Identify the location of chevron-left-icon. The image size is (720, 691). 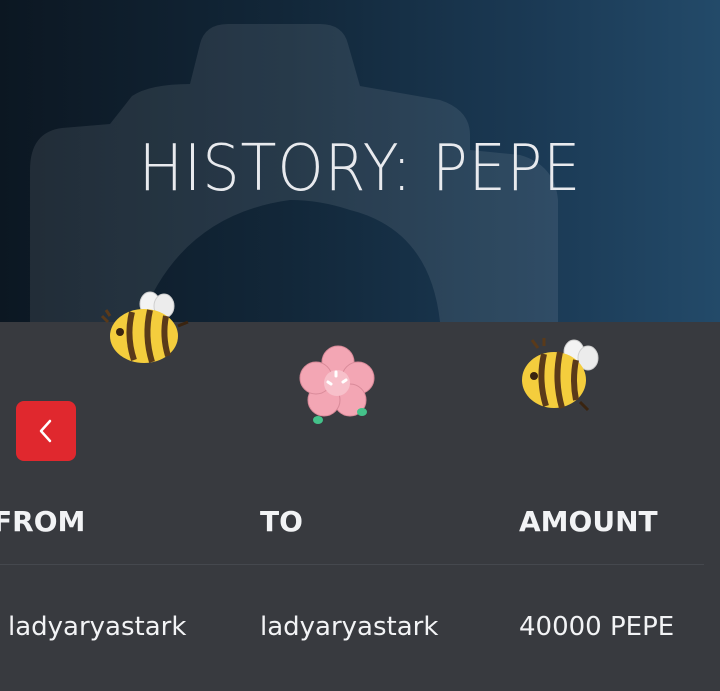
(45, 431).